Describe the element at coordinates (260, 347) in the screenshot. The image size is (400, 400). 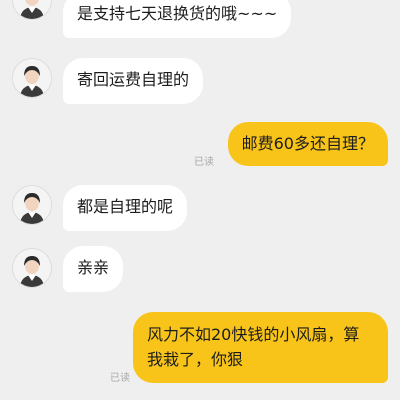
I see `message-bubble-outgoing: 风力不如20快钱的小风扇，算我栽了，你狠` at that location.